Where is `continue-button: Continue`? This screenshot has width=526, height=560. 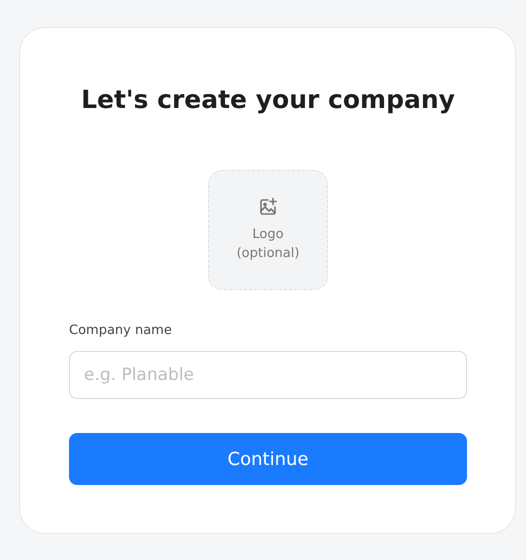 continue-button: Continue is located at coordinates (268, 459).